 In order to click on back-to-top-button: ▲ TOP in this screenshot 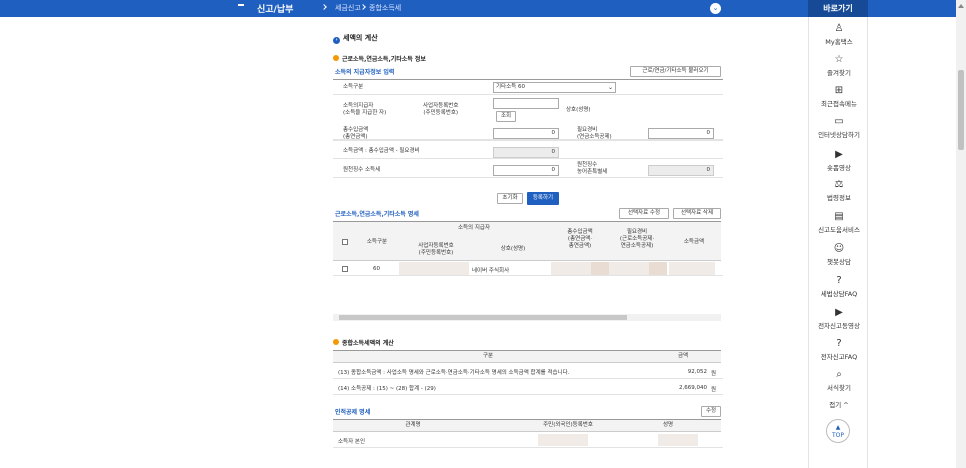, I will do `click(838, 431)`.